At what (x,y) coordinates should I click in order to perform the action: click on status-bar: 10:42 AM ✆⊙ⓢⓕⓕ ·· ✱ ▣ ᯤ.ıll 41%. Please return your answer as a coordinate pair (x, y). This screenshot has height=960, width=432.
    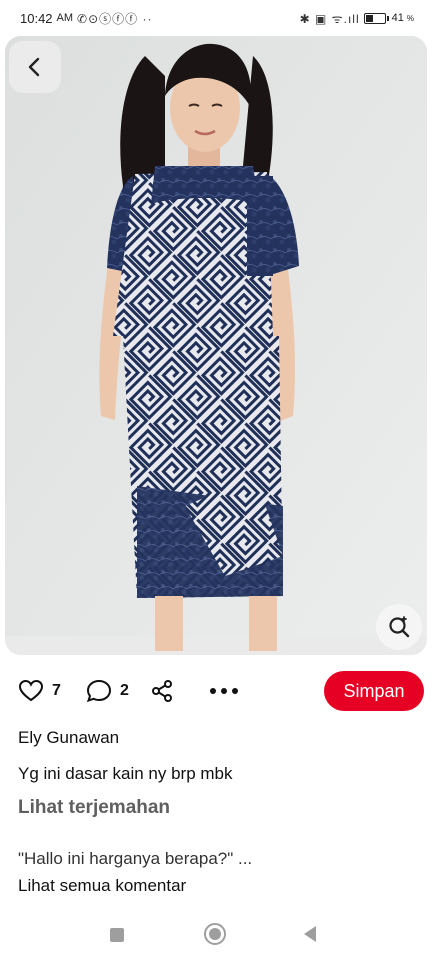
    Looking at the image, I should click on (216, 18).